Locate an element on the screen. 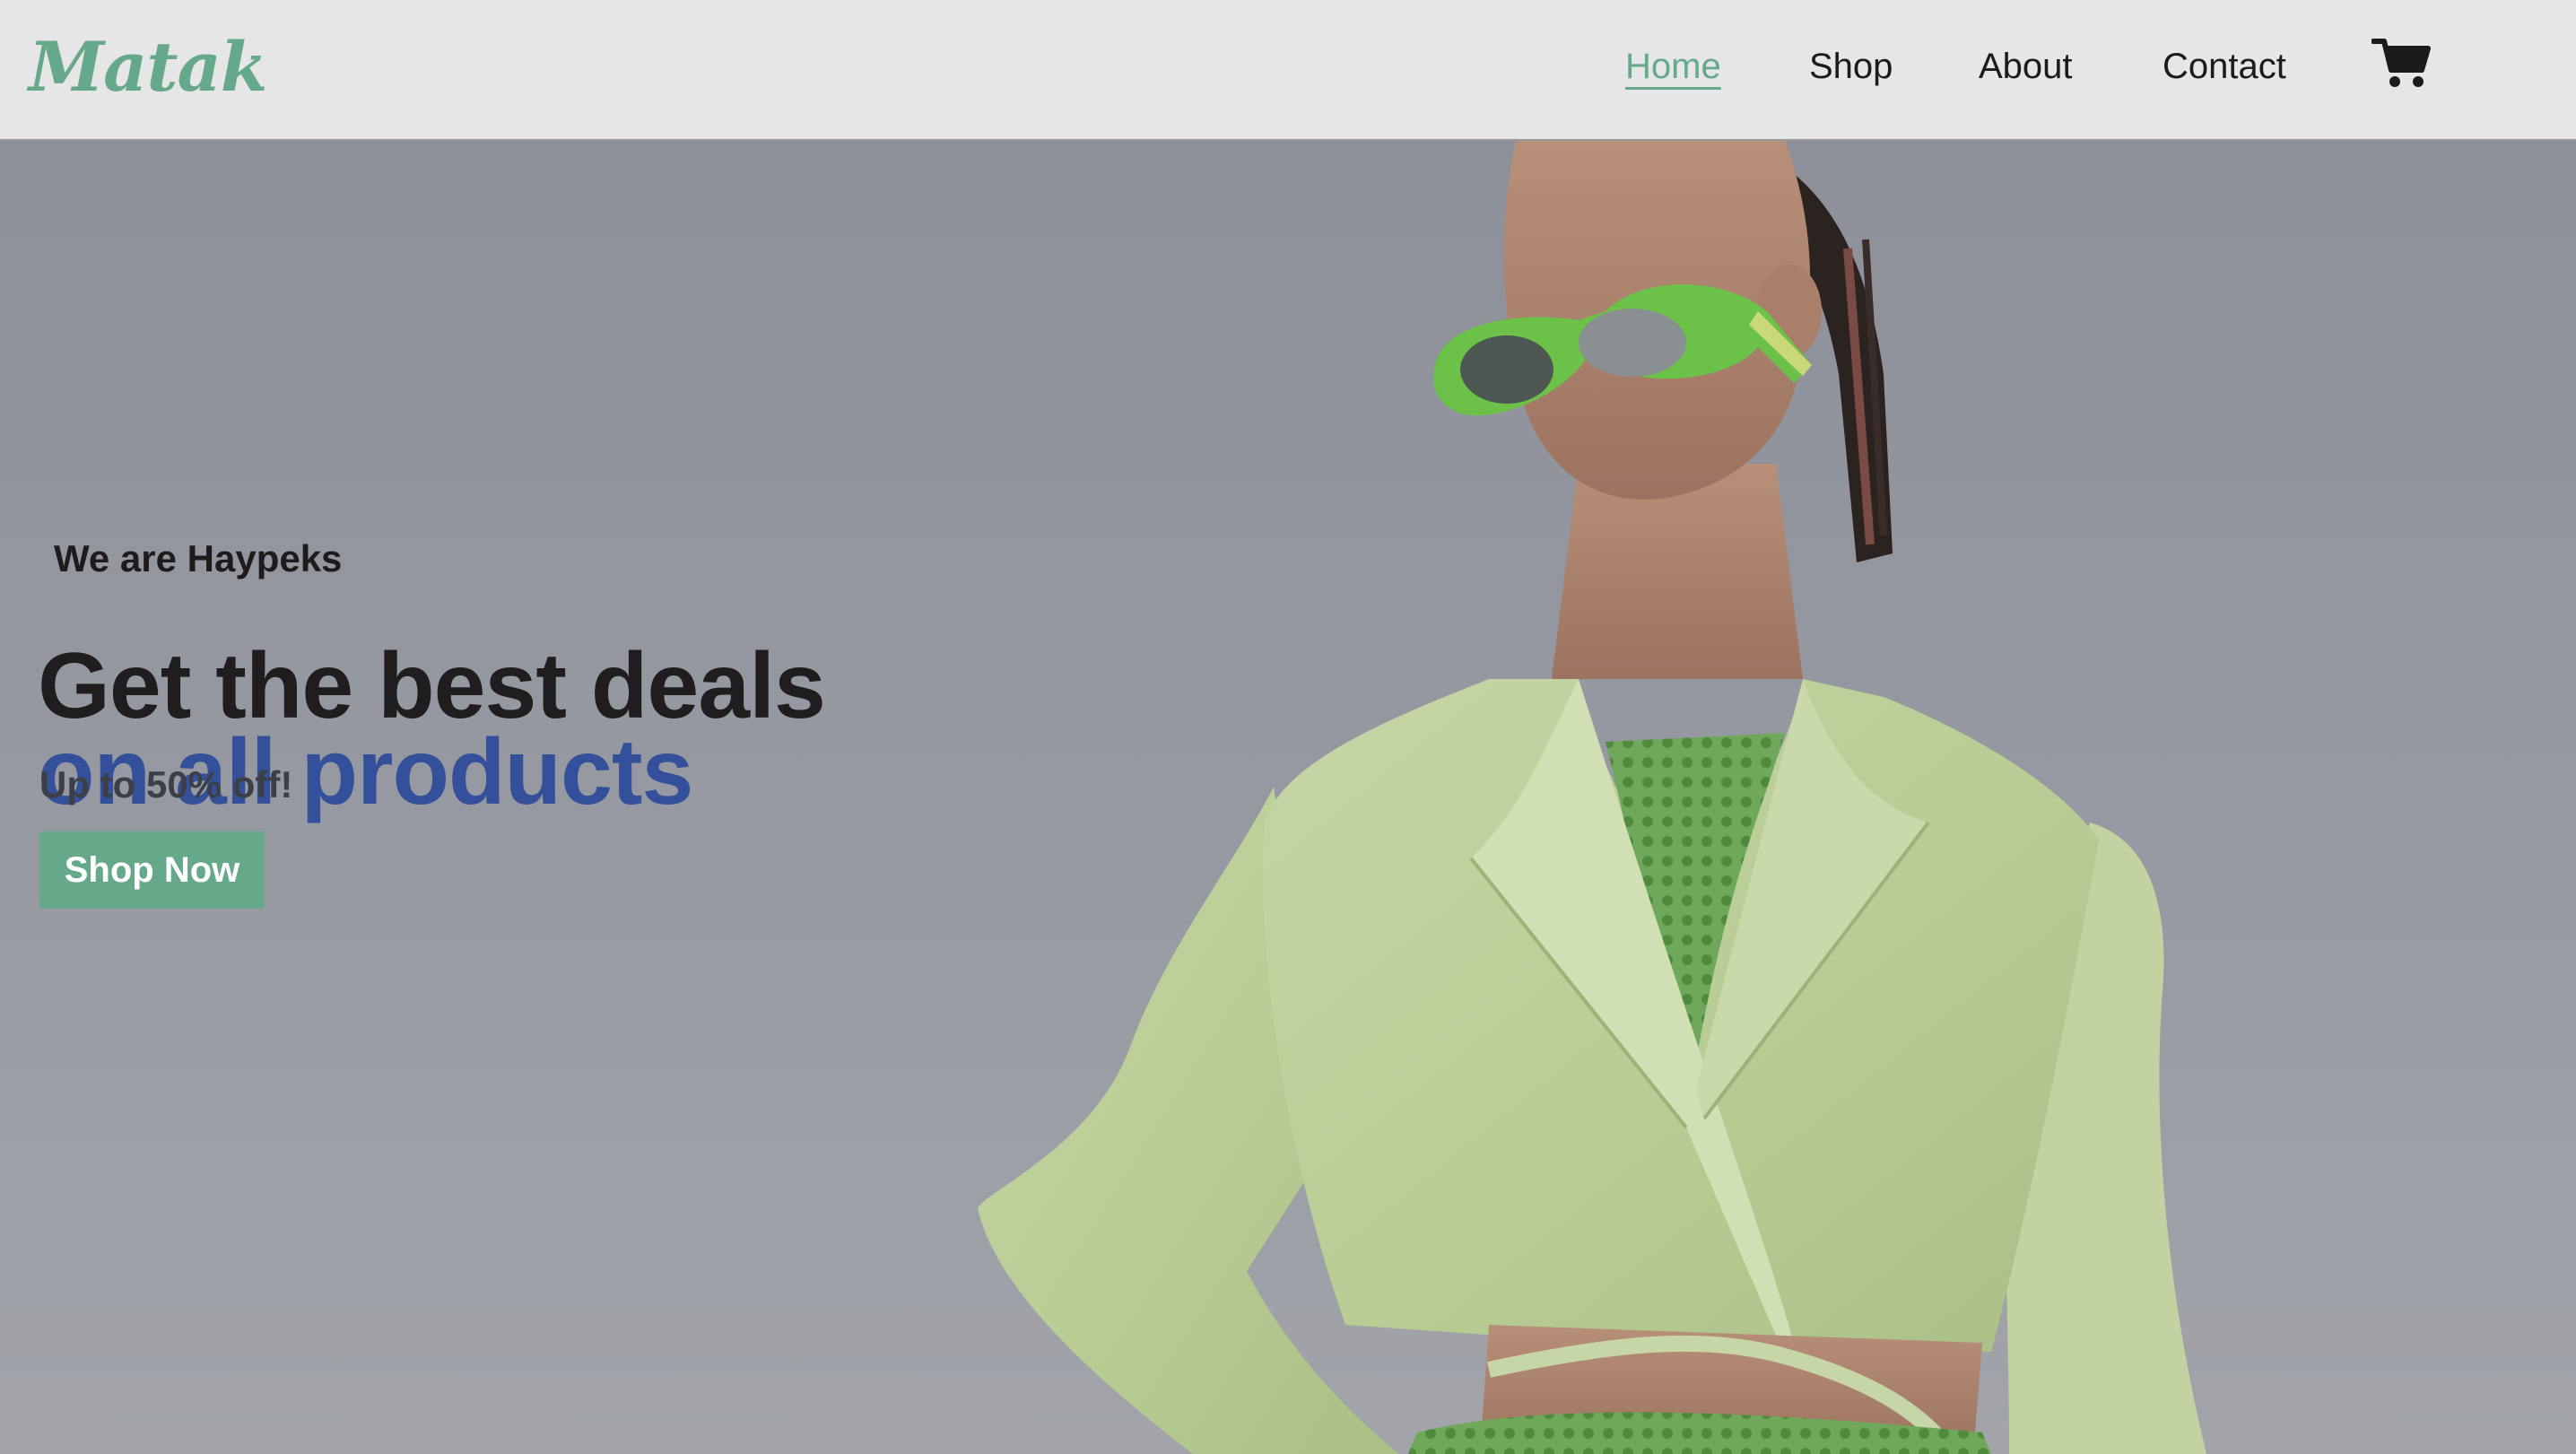  nav-link-shop: Shop is located at coordinates (1851, 68).